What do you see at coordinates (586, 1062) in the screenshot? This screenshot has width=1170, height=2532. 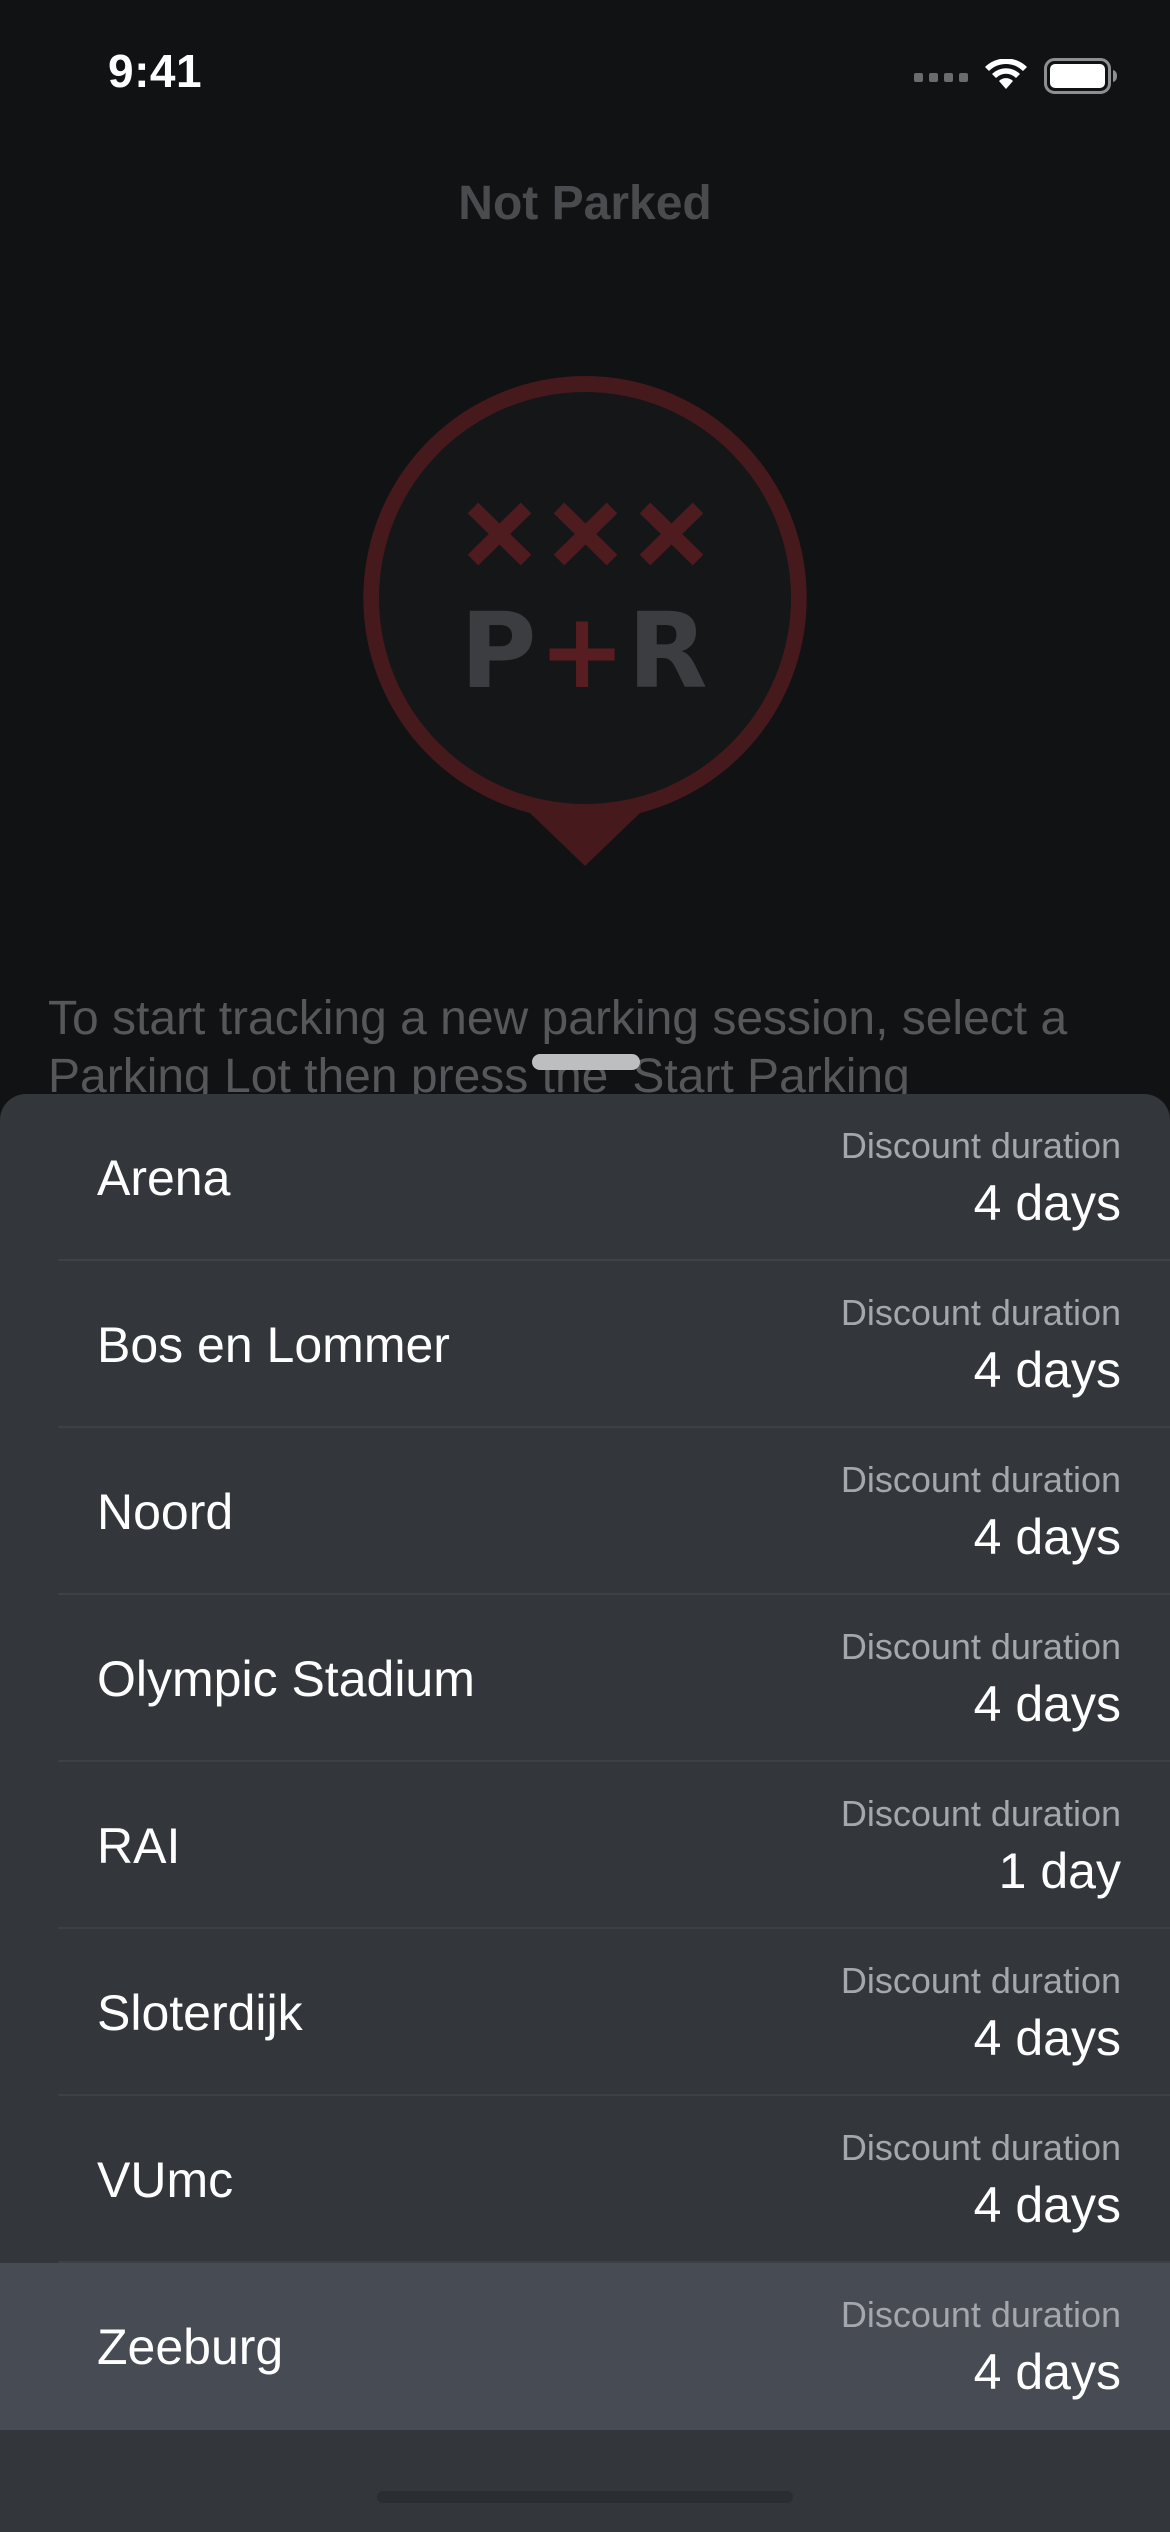 I see `sheet-grabber` at bounding box center [586, 1062].